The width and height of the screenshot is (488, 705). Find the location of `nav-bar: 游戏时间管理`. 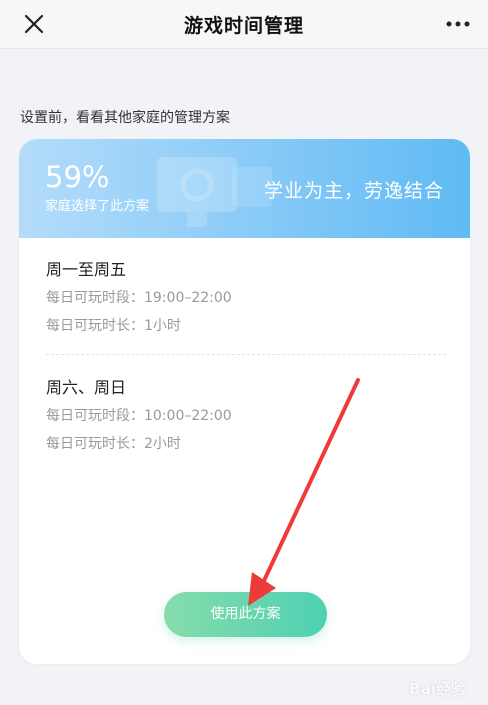

nav-bar: 游戏时间管理 is located at coordinates (244, 24).